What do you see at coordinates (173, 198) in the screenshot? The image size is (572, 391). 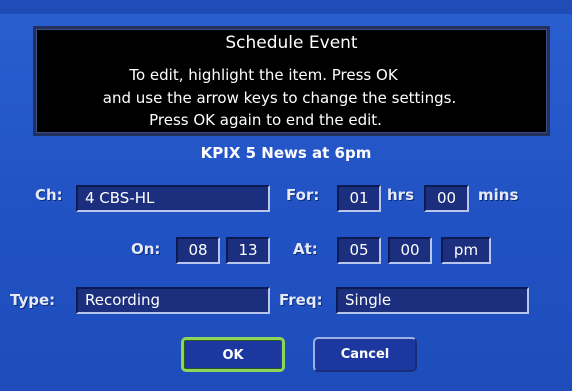 I see `channel-field: 4 CBS-HL` at bounding box center [173, 198].